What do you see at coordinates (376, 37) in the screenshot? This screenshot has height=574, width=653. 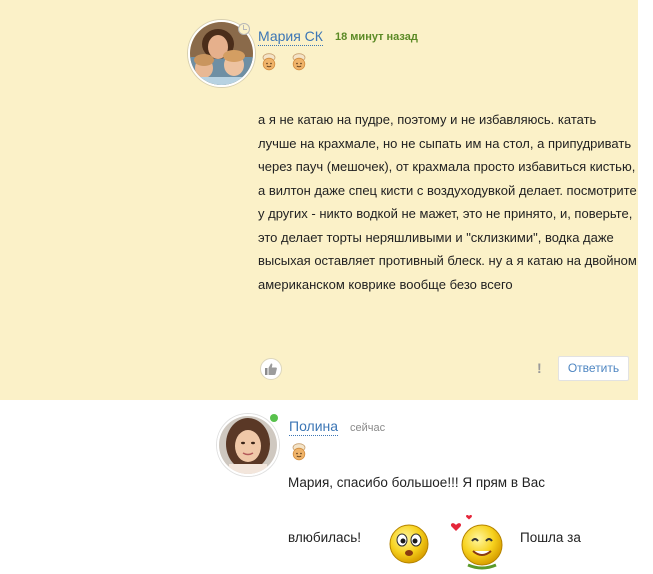 I see `comment-time: 18 минут назад` at bounding box center [376, 37].